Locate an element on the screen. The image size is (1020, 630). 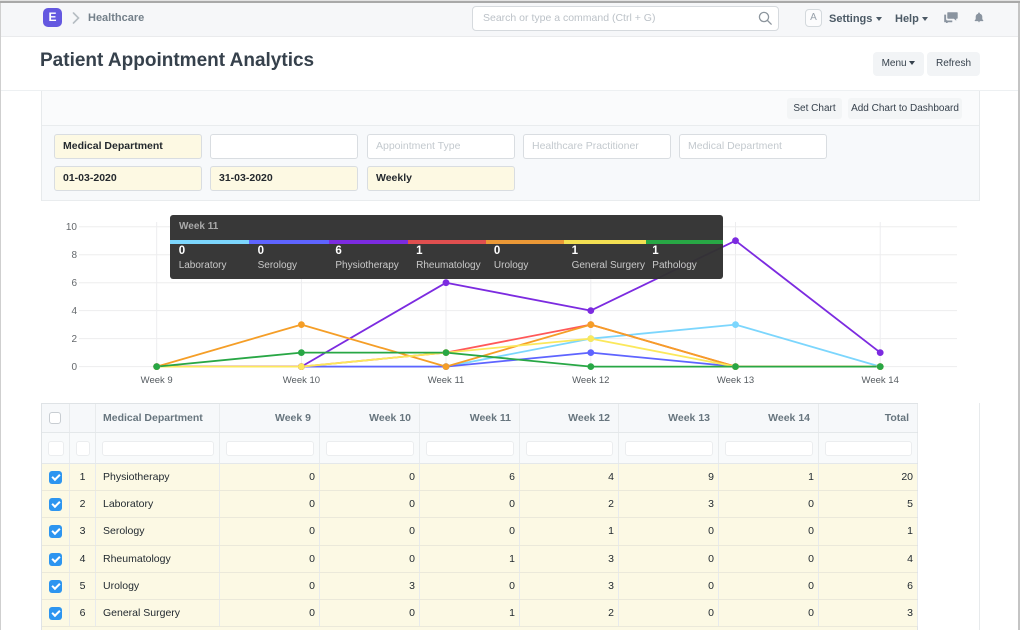
svg-text: 4 is located at coordinates (74, 311).